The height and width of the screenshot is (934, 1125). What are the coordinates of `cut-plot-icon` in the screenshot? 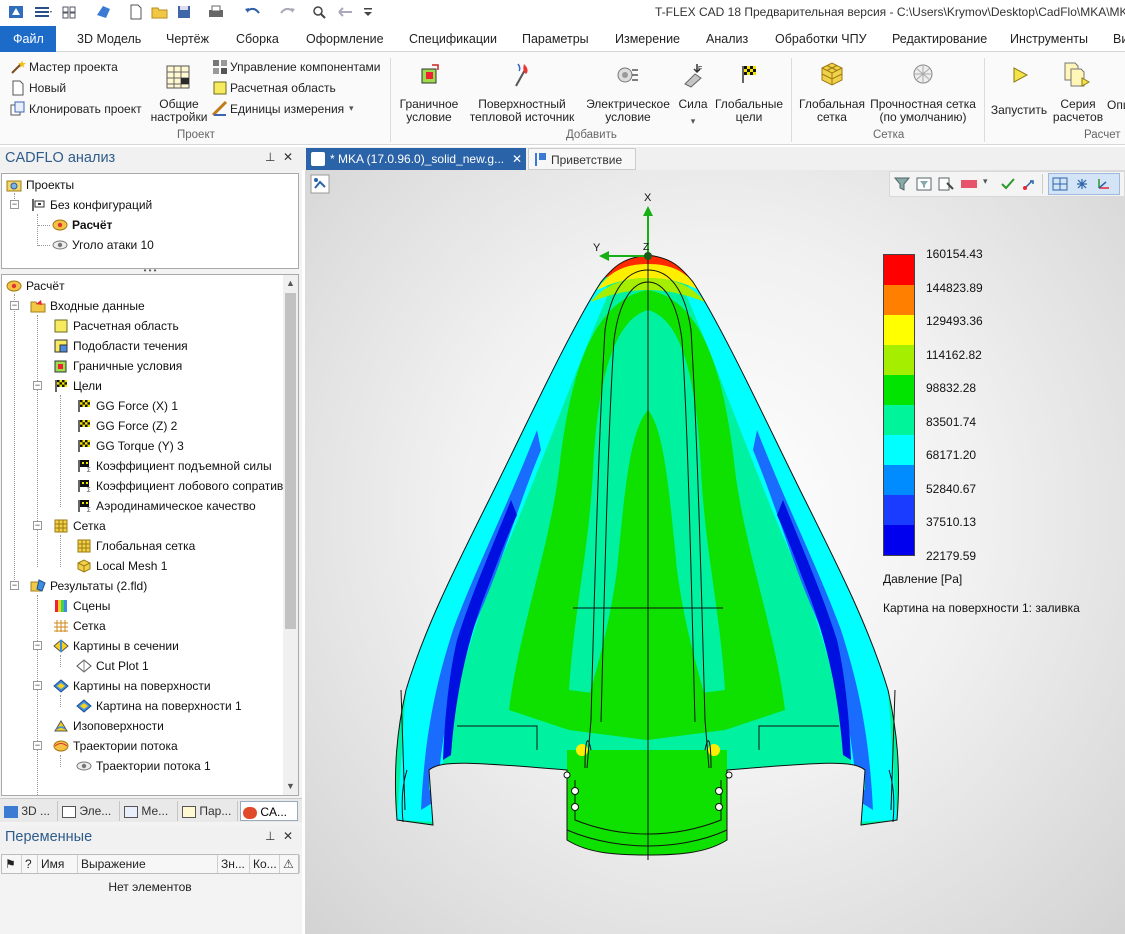 It's located at (61, 646).